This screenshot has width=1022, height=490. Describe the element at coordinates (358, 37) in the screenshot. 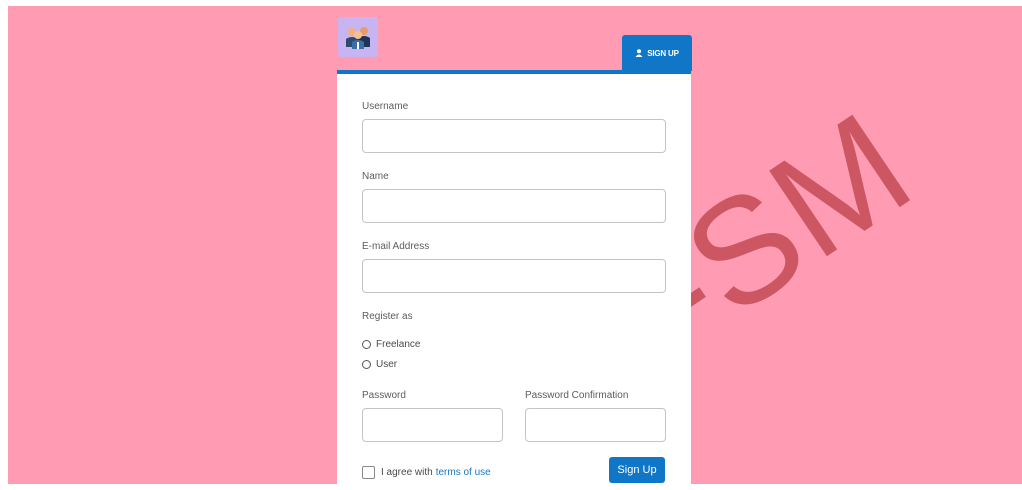

I see `team-users-icon` at that location.